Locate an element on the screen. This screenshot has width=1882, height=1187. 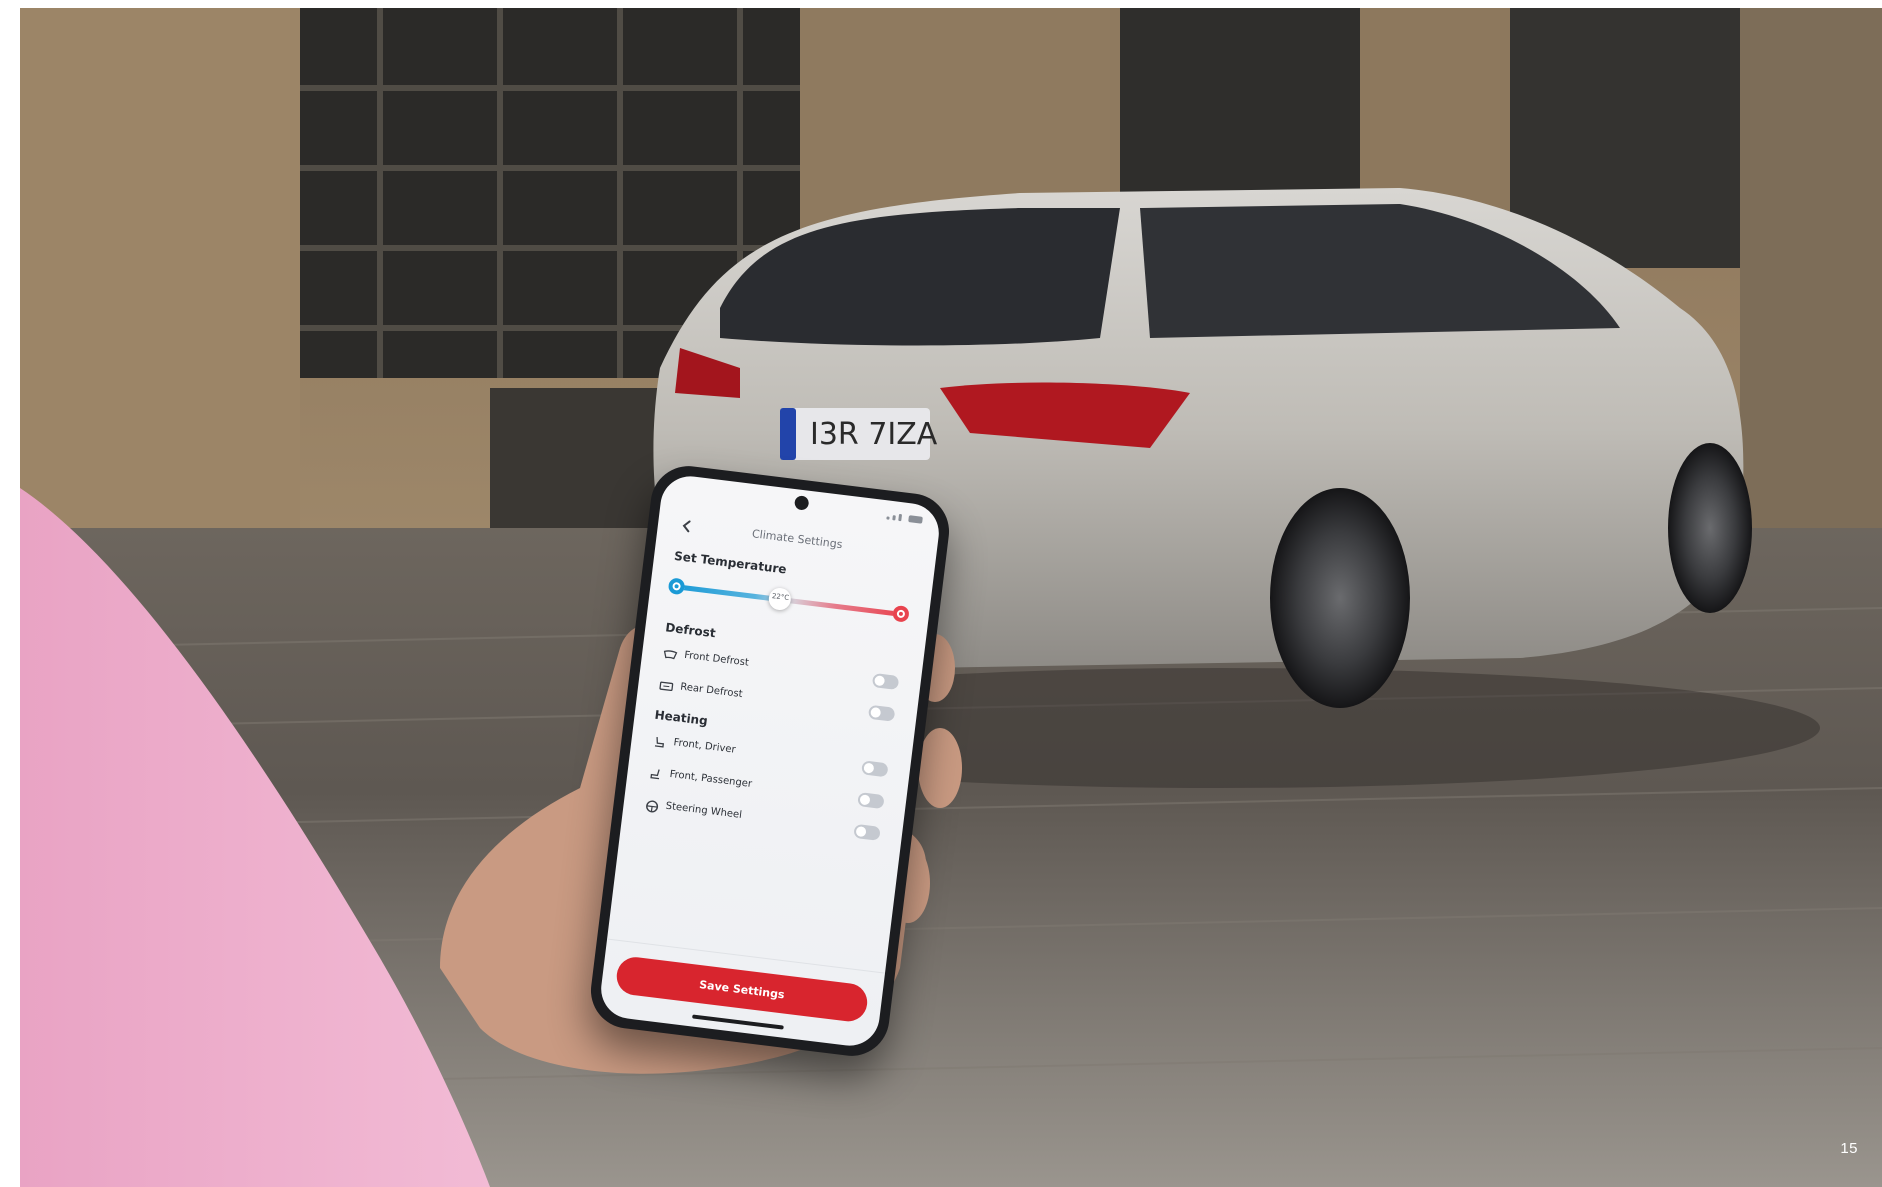
setting-label-front-passenger: Front, Passenger is located at coordinates (710, 779).